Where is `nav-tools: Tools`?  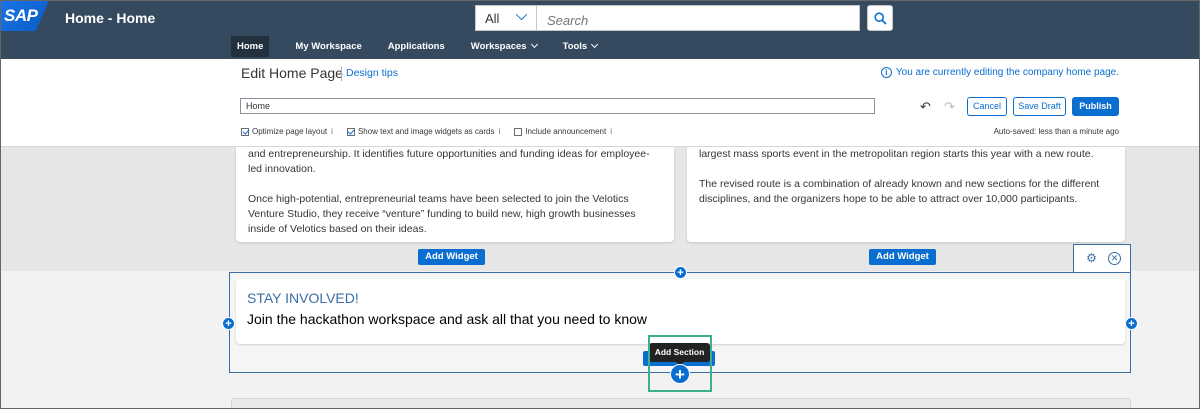 nav-tools: Tools is located at coordinates (580, 46).